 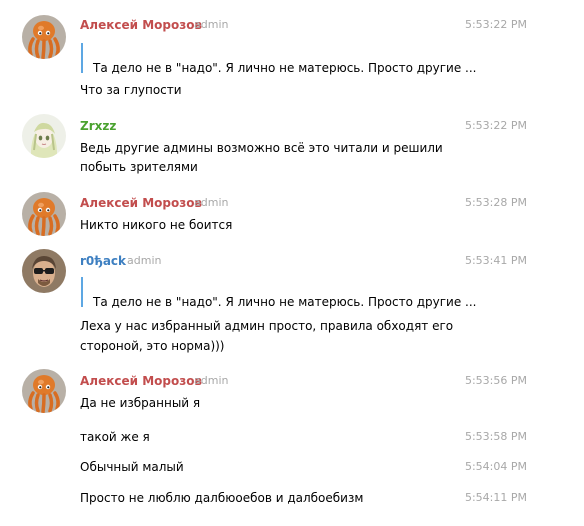 What do you see at coordinates (495, 202) in the screenshot?
I see `message-time: 5:53:28 PM` at bounding box center [495, 202].